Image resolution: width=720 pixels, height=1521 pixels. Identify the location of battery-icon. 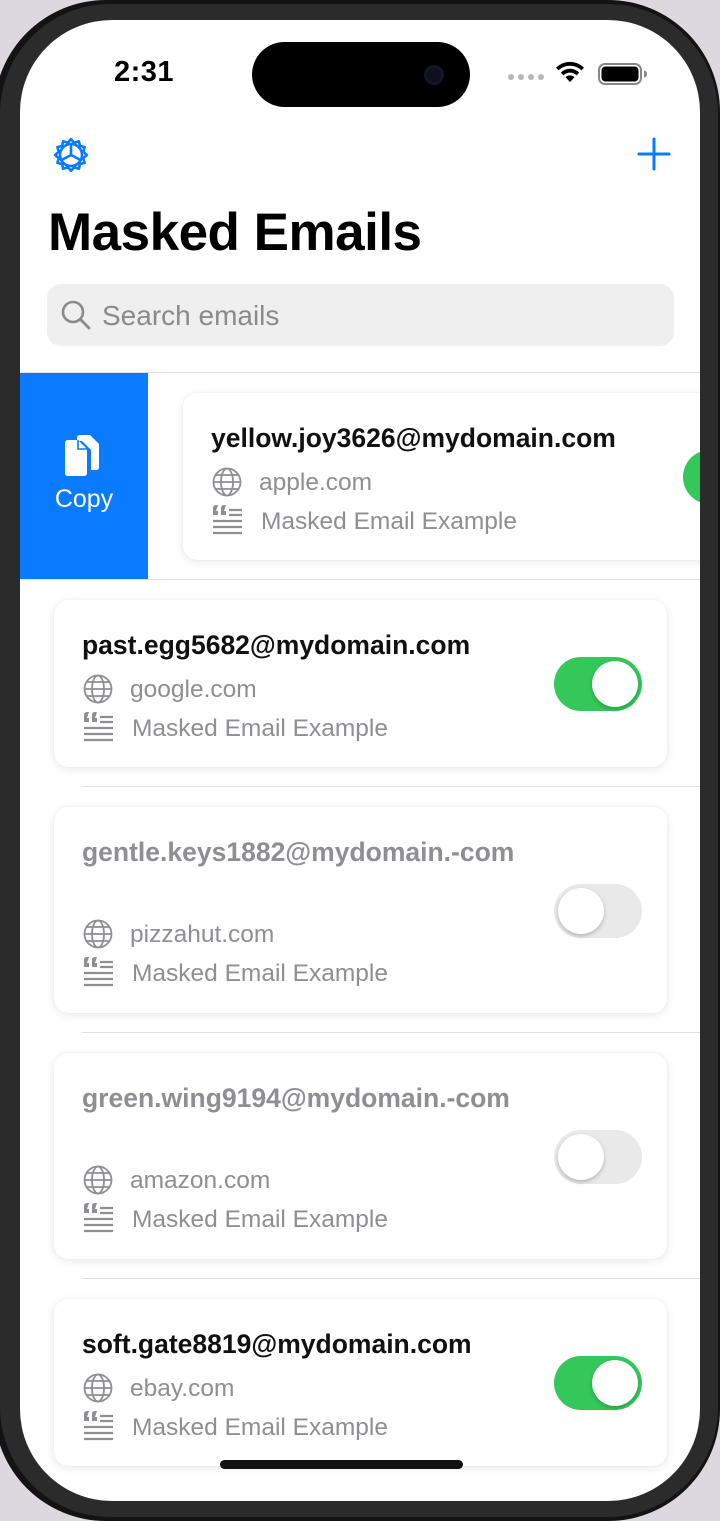
(622, 74).